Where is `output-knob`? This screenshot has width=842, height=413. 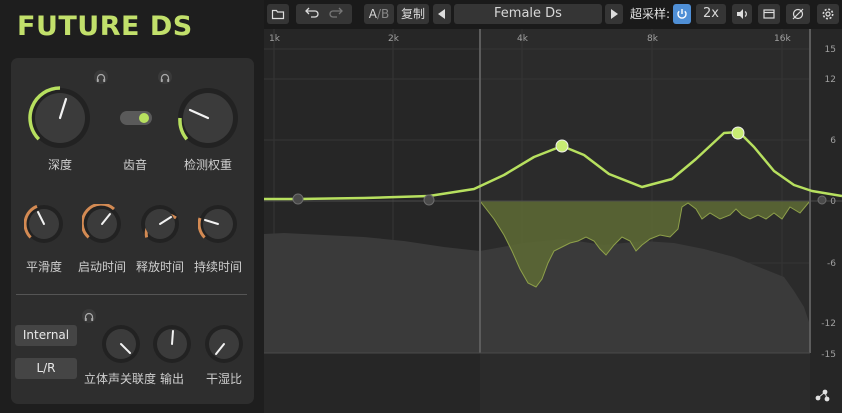 output-knob is located at coordinates (172, 344).